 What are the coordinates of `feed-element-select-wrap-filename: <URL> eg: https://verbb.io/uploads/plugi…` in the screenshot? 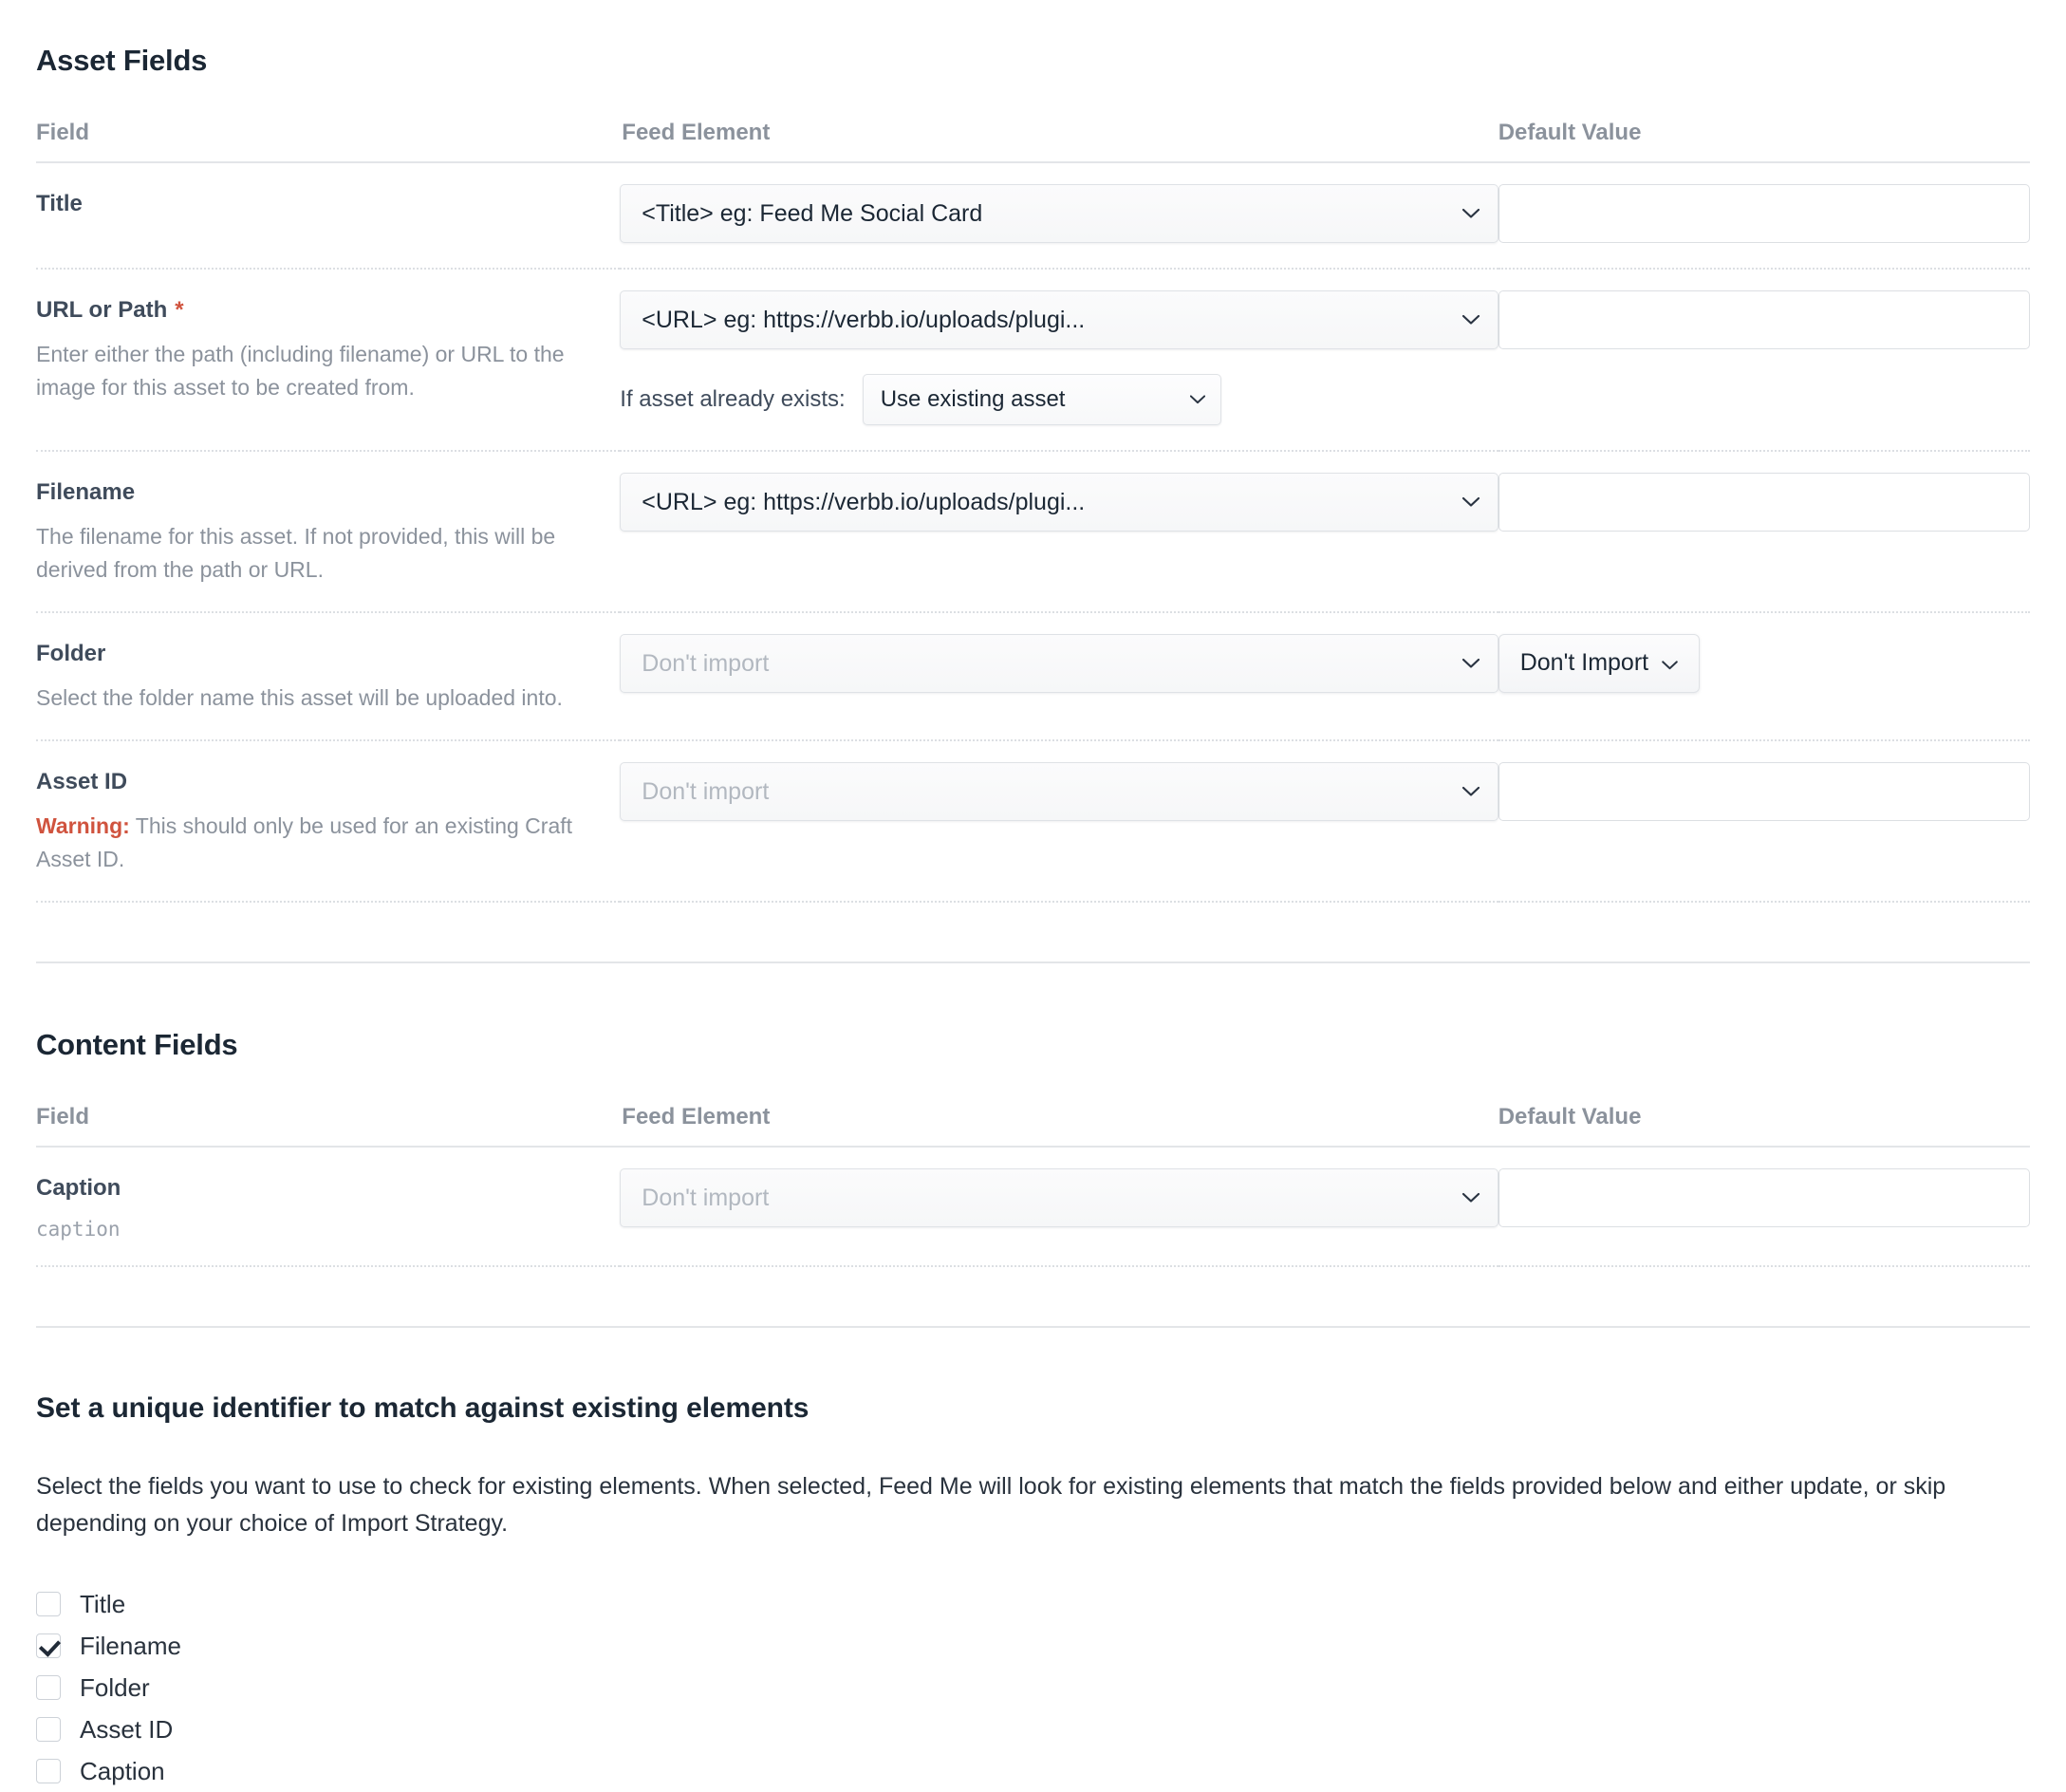 It's located at (1059, 503).